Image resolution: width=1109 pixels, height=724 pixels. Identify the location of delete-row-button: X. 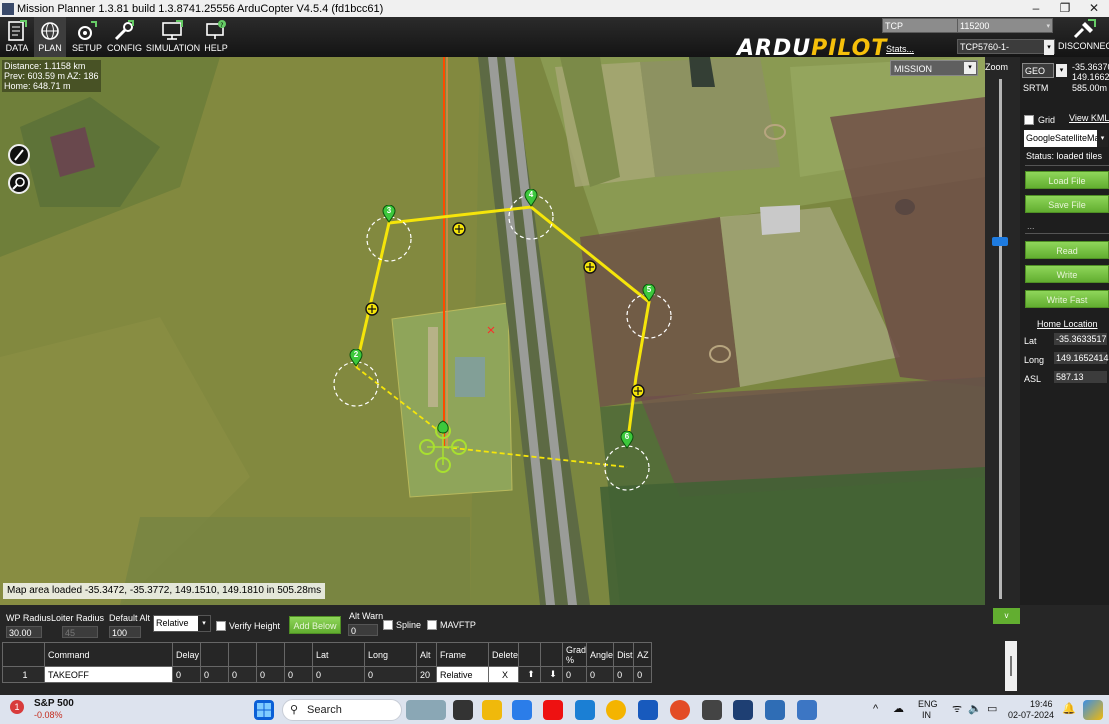
(503, 674).